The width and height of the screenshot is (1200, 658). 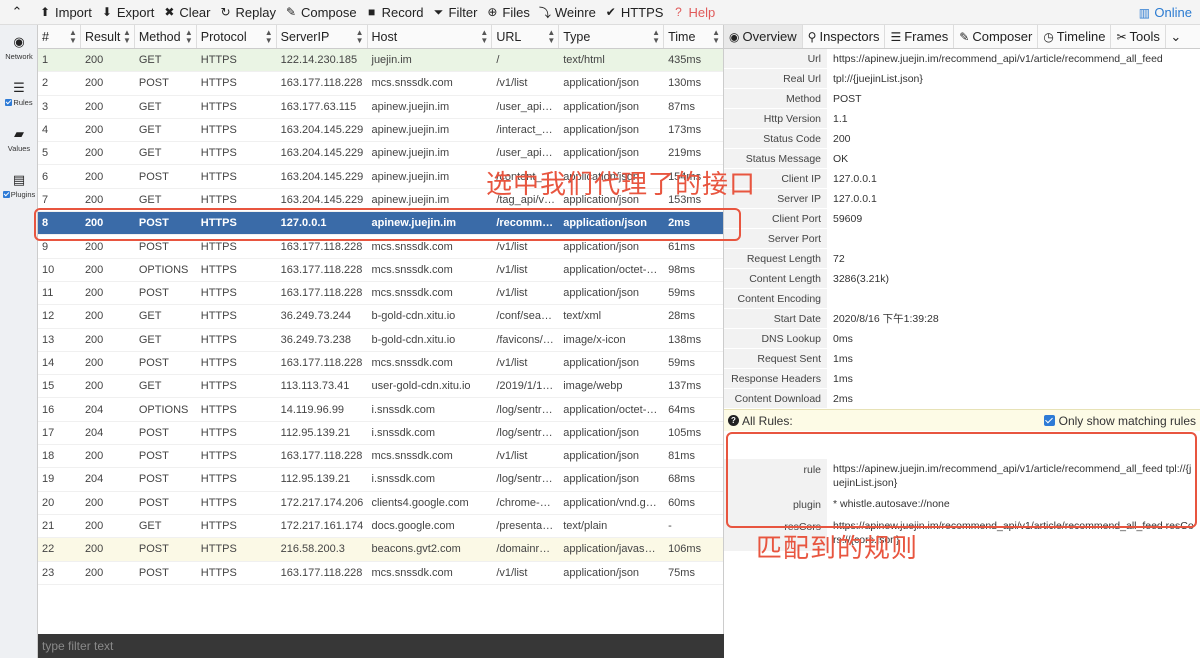 What do you see at coordinates (430, 36) in the screenshot?
I see `column-header-host: Host ▲ ▼` at bounding box center [430, 36].